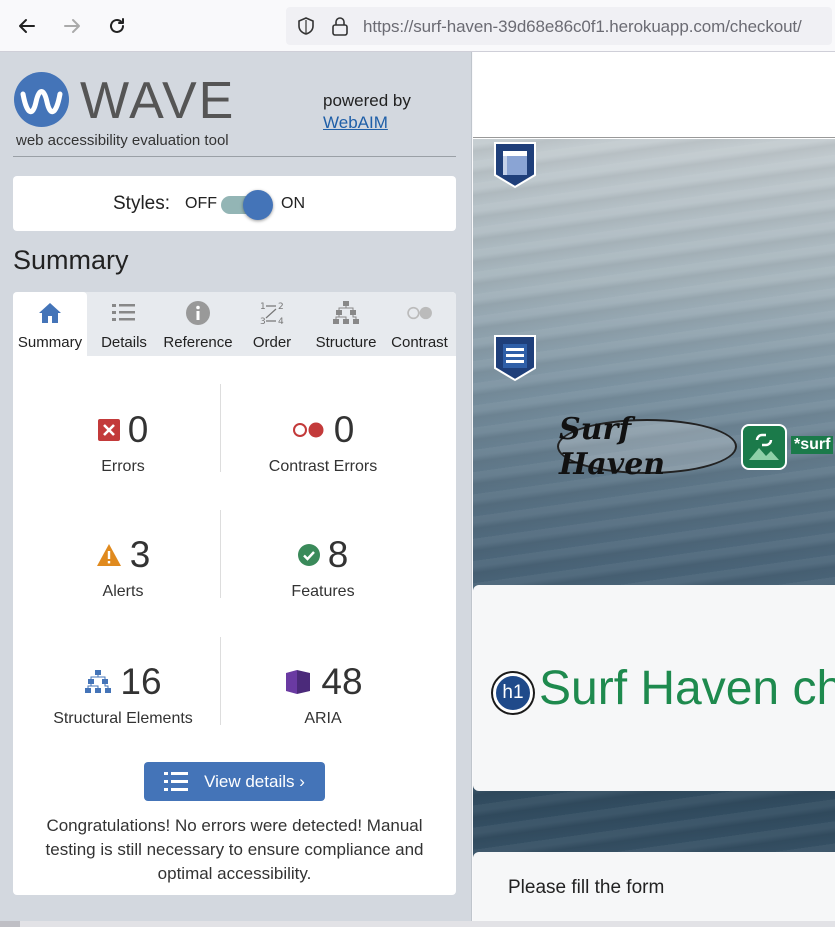 The width and height of the screenshot is (835, 927). I want to click on form-prompt: Please fill the form, so click(586, 887).